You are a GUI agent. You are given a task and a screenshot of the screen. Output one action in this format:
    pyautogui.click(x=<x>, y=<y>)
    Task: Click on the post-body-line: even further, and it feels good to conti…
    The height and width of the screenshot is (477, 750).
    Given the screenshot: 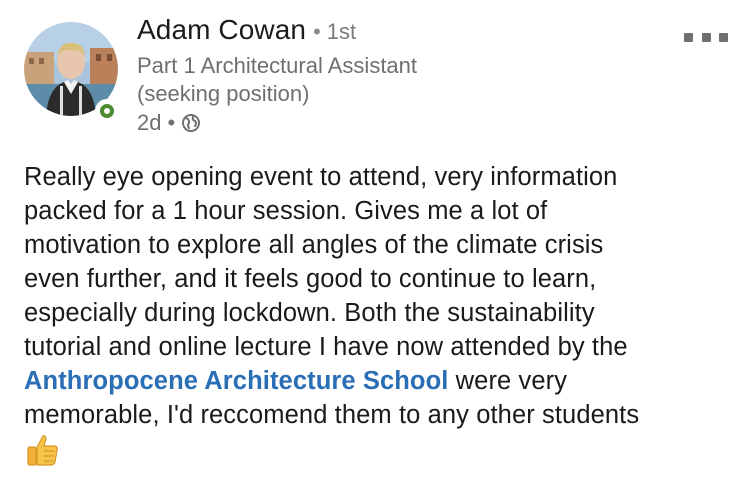 What is the action you would take?
    pyautogui.click(x=310, y=279)
    